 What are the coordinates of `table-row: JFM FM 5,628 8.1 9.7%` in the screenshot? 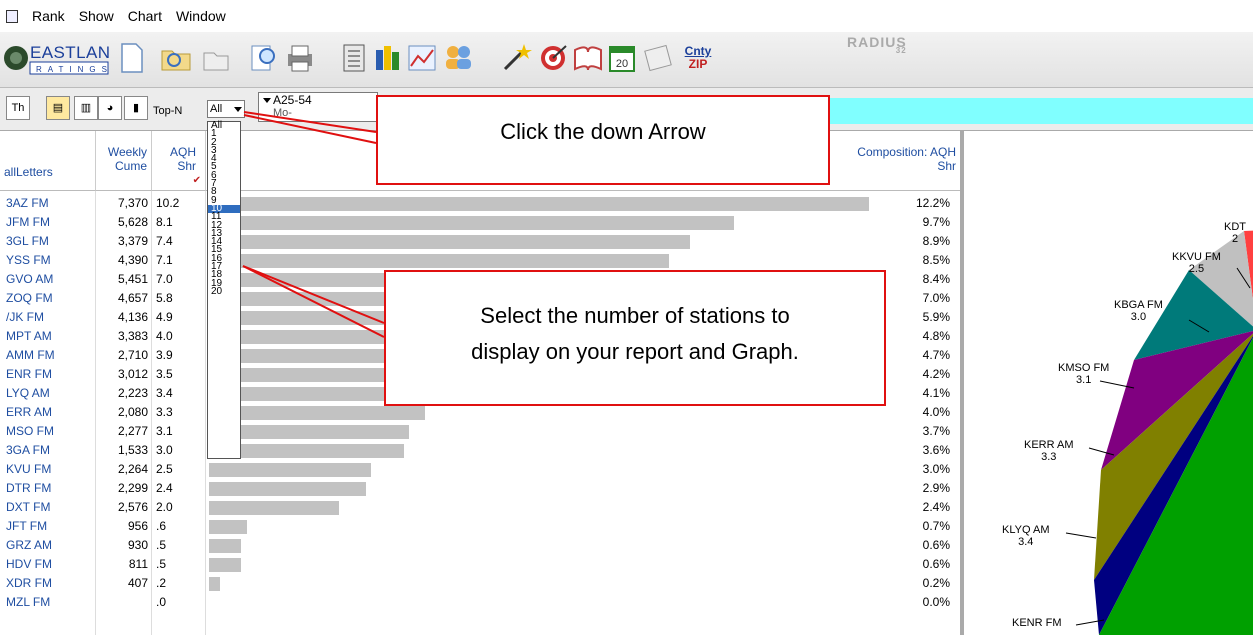 It's located at (480, 222).